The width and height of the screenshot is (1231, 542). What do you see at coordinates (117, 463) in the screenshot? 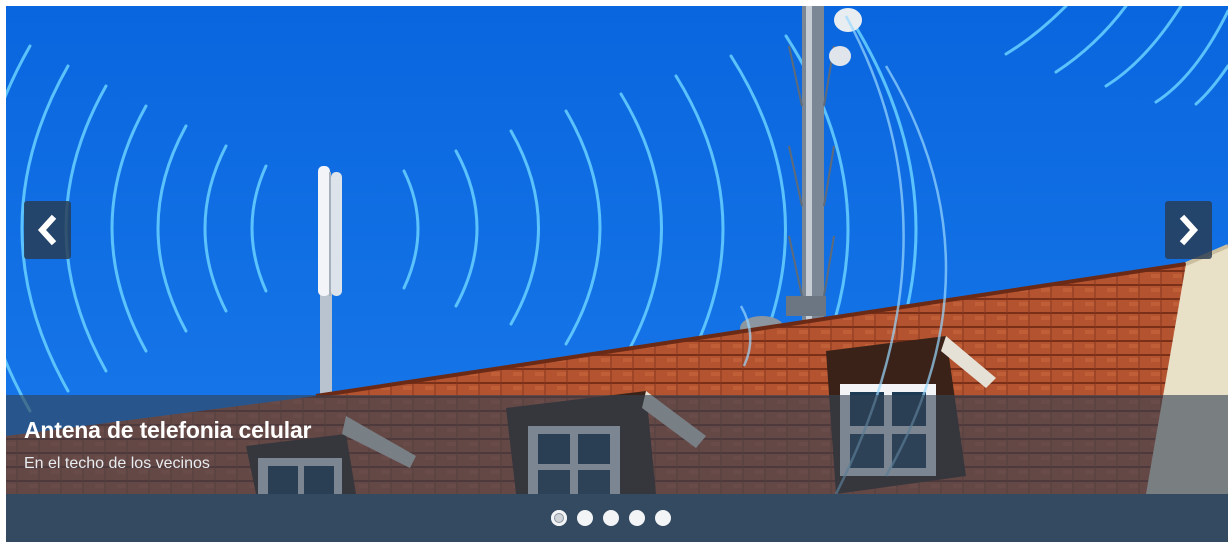
I see `caption-subtitle: En el techo de los vecinos` at bounding box center [117, 463].